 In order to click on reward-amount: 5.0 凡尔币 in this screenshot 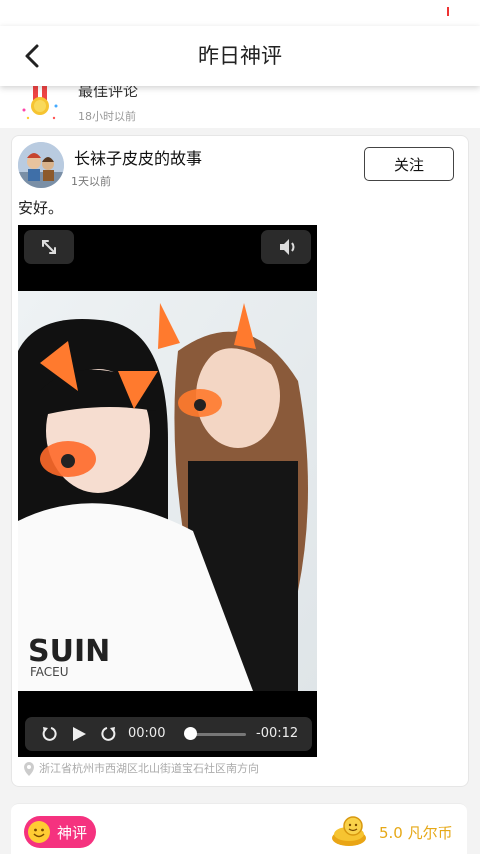, I will do `click(416, 833)`.